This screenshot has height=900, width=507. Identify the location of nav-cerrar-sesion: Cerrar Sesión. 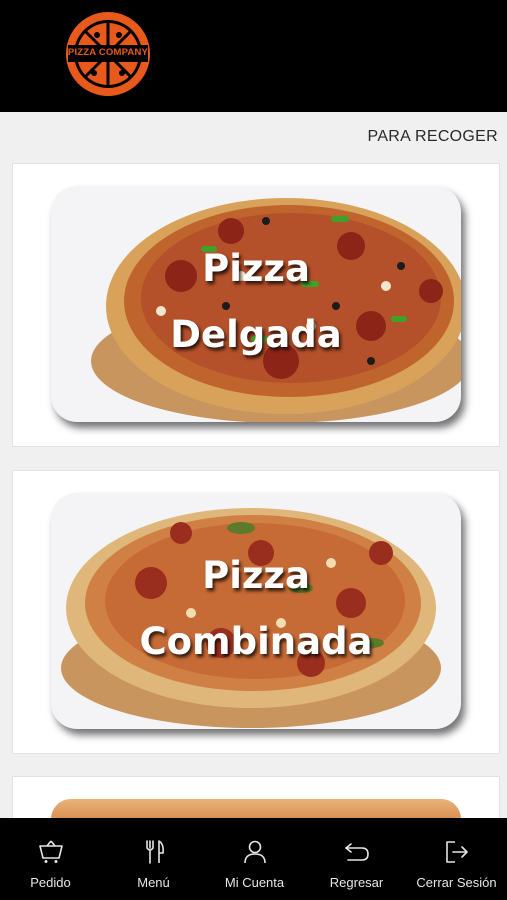
(456, 859).